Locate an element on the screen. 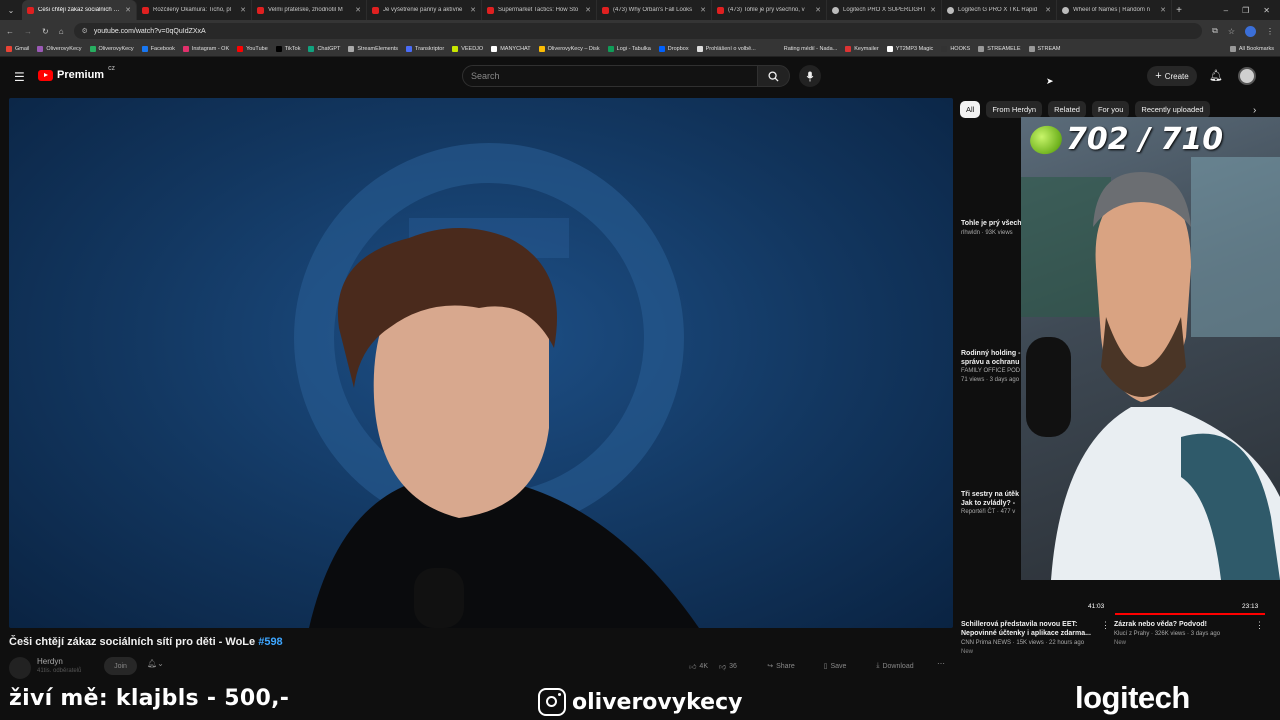  all-bookmarks-folder: All Bookmarks is located at coordinates (1251, 49).